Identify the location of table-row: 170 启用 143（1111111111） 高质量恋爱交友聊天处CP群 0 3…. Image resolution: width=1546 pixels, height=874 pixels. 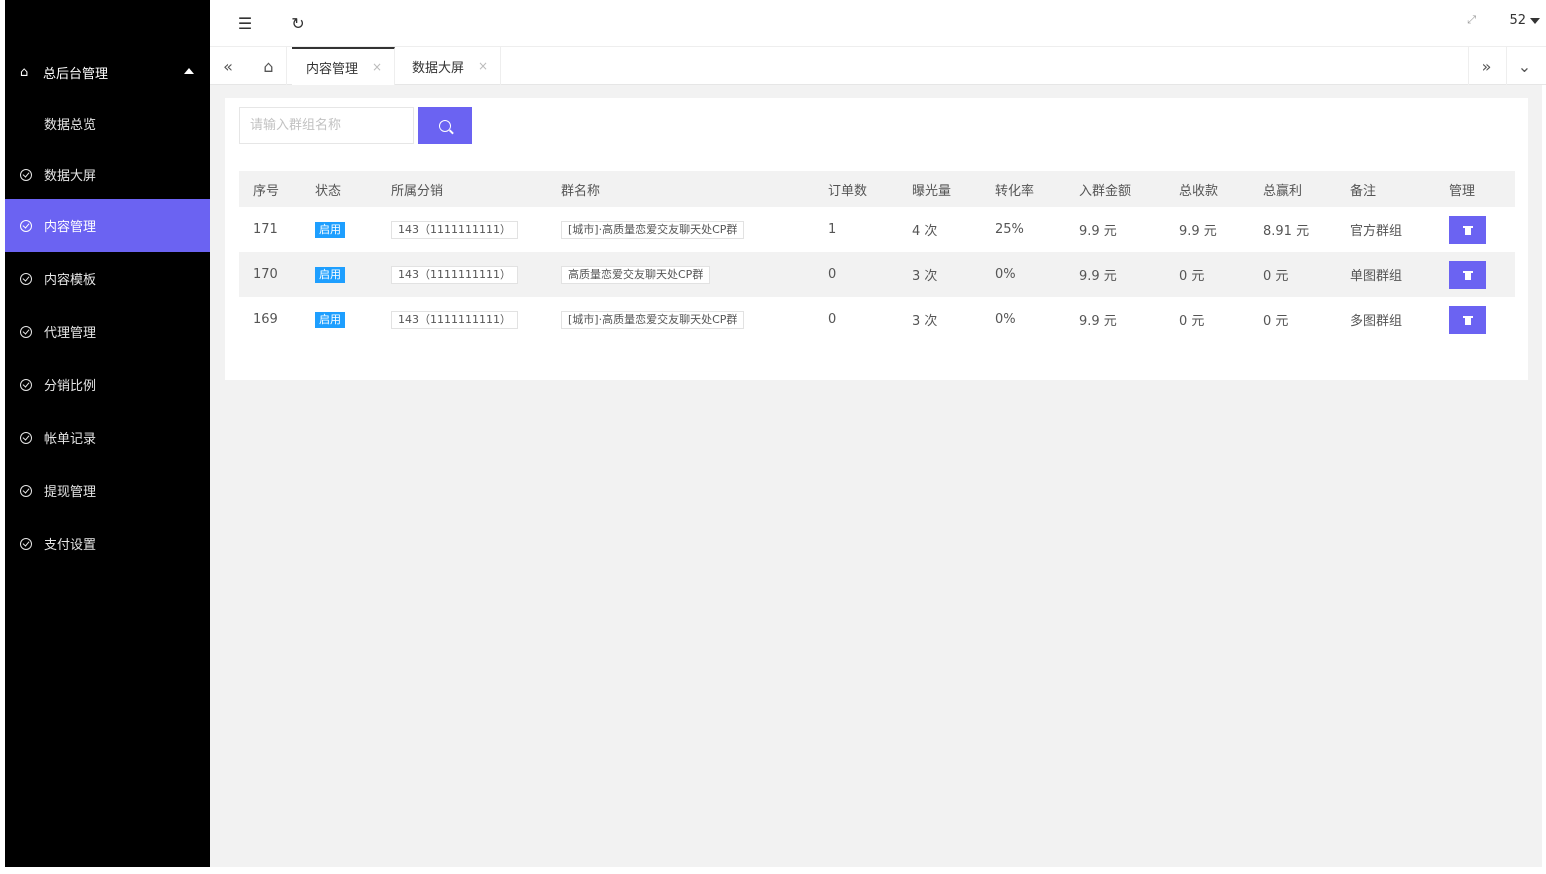
(877, 274).